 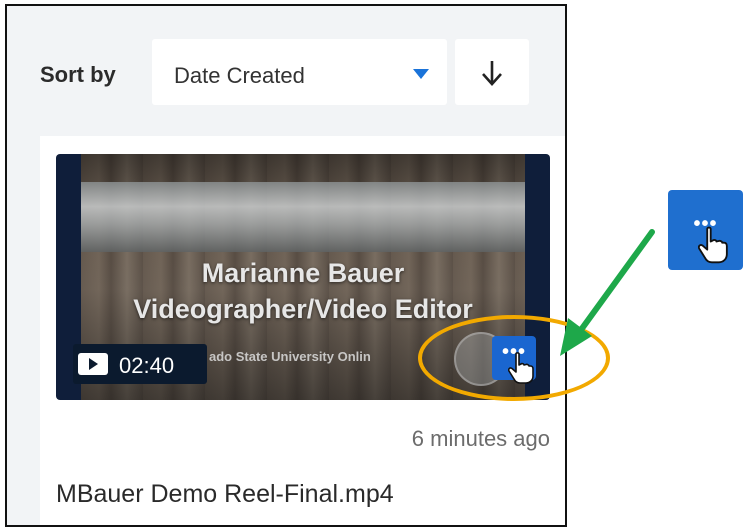 I want to click on zoomed-more-options-button: •••, so click(x=705, y=230).